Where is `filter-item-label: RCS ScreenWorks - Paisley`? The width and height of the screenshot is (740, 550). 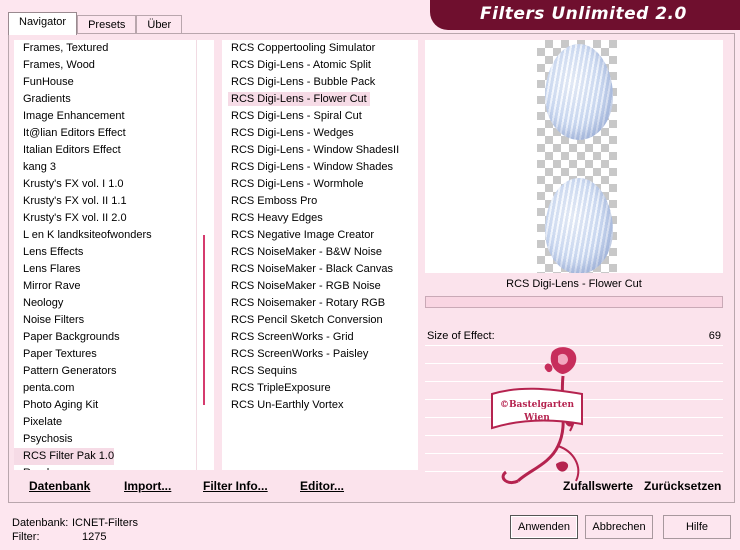
filter-item-label: RCS ScreenWorks - Paisley is located at coordinates (300, 354).